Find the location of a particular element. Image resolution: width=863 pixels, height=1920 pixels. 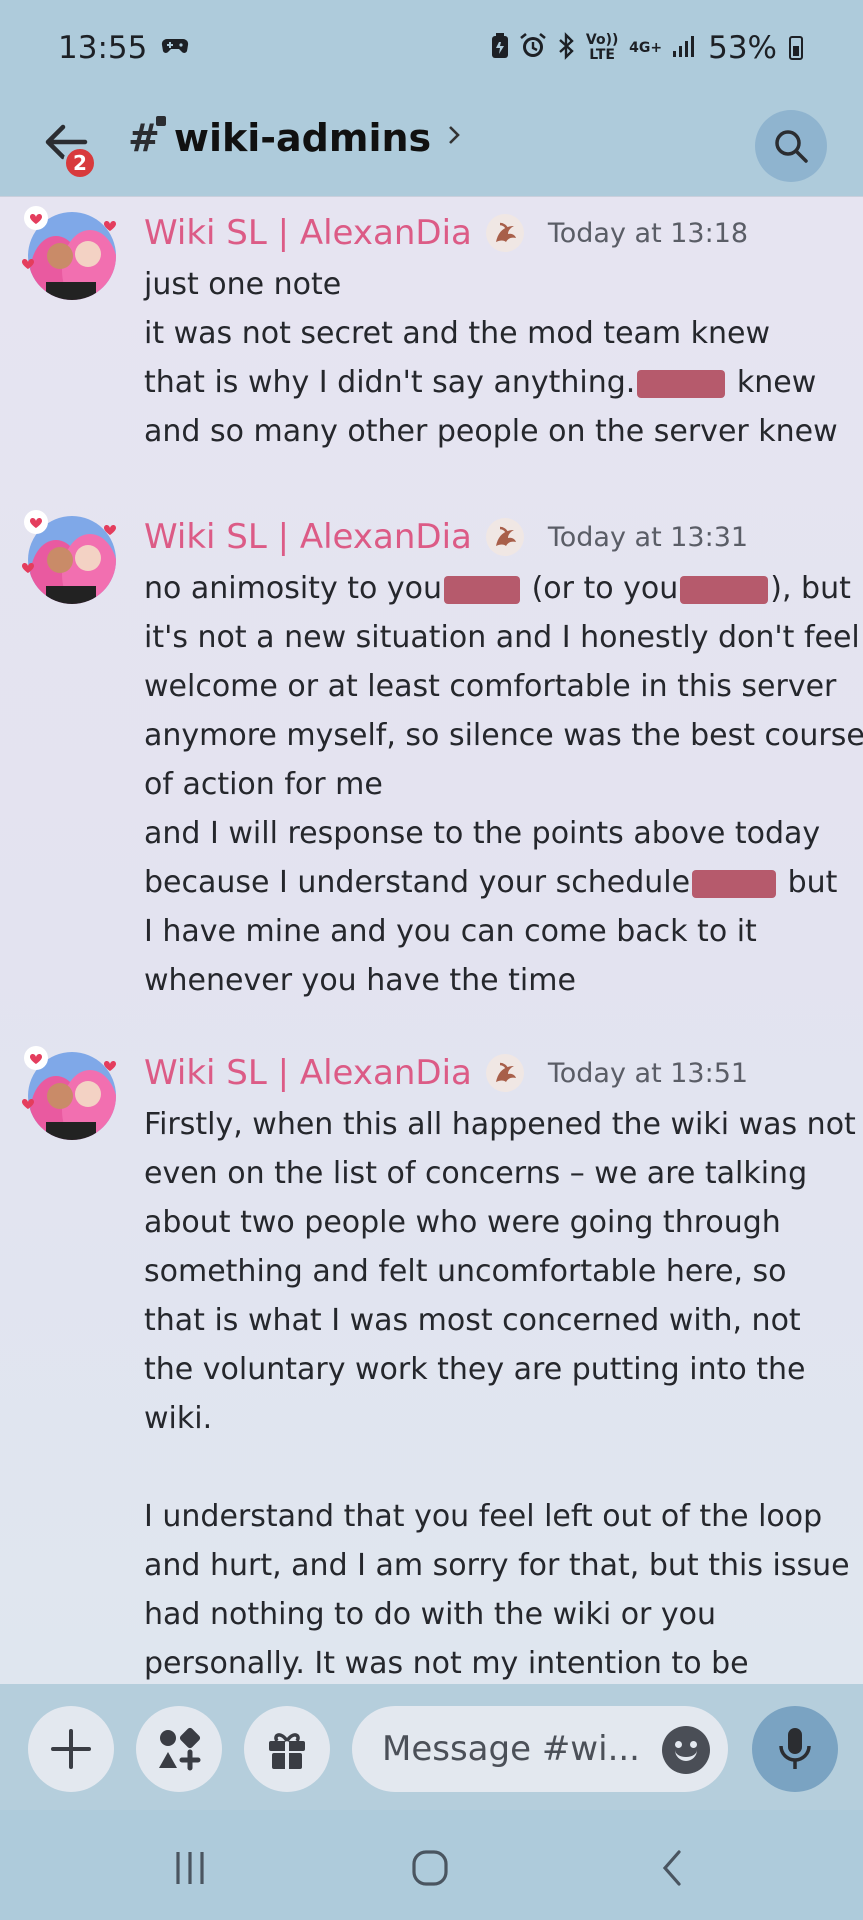

message-line: because I understand your schedule but is located at coordinates (491, 882).